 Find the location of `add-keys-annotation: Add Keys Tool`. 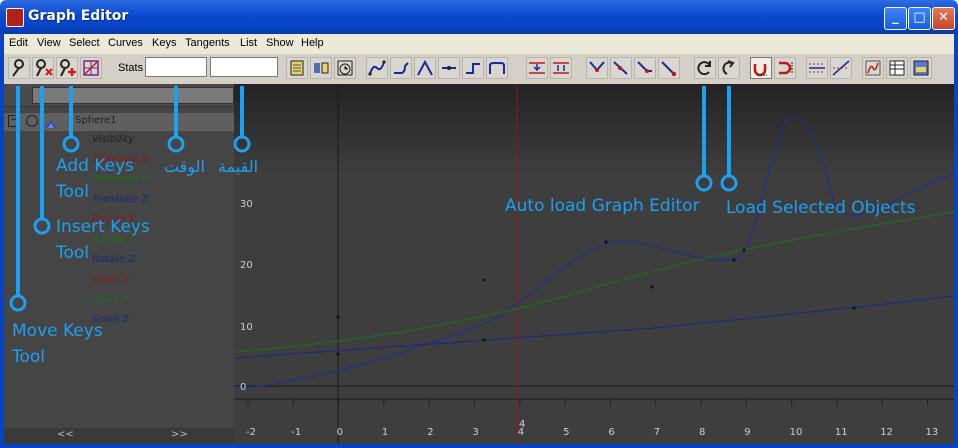

add-keys-annotation: Add Keys Tool is located at coordinates (95, 179).